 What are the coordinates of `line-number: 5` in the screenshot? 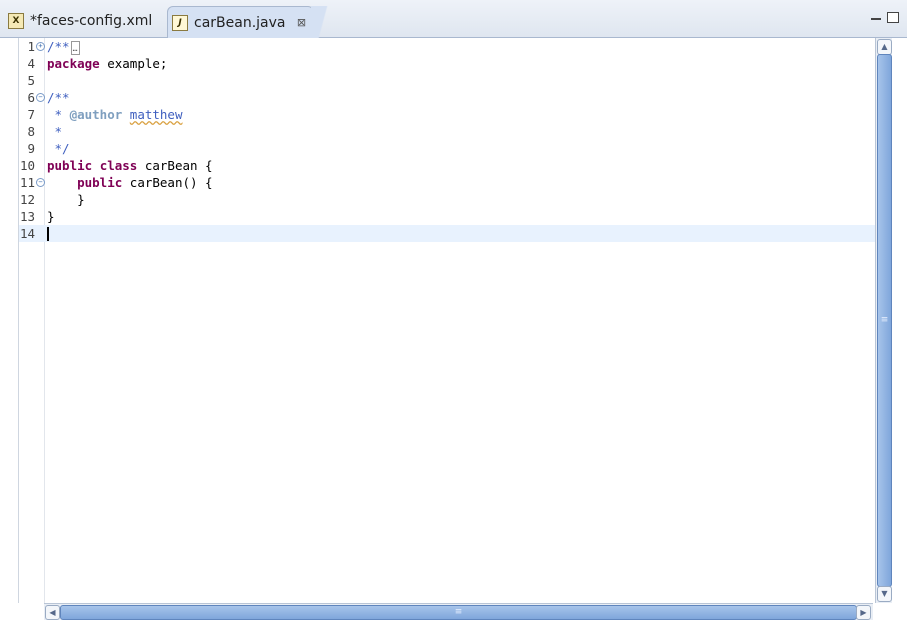 It's located at (31, 80).